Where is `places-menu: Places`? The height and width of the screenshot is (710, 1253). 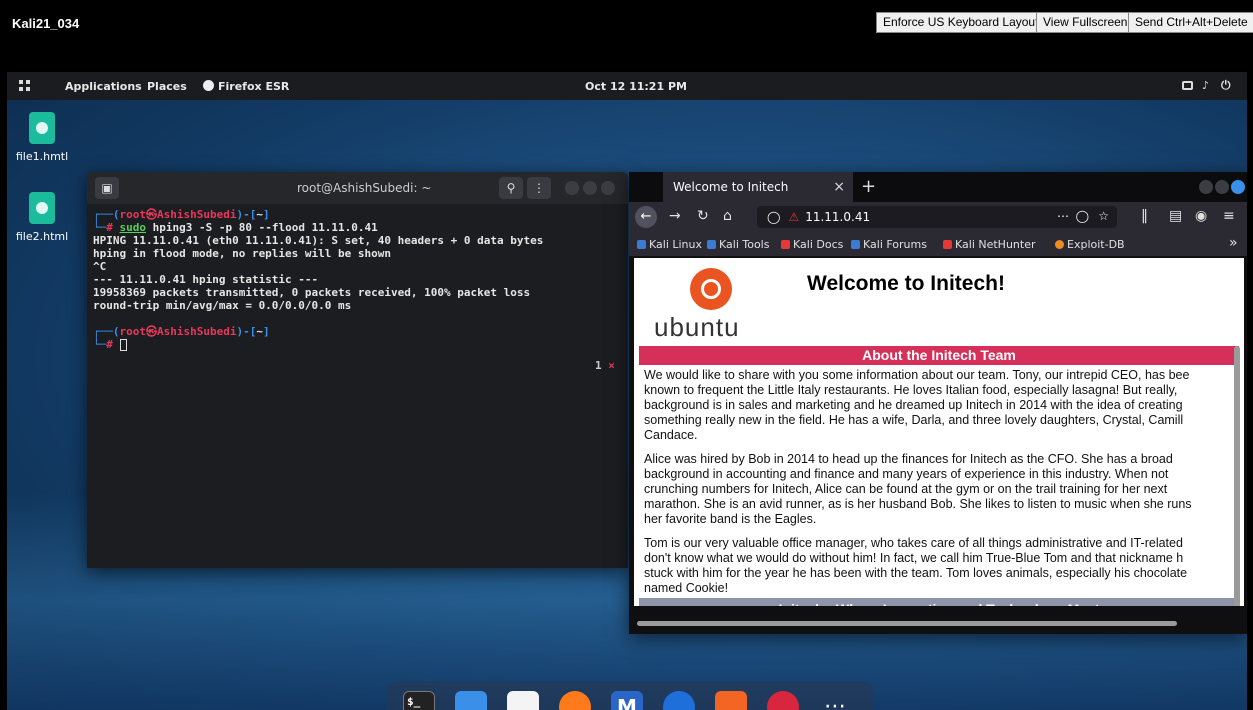 places-menu: Places is located at coordinates (167, 86).